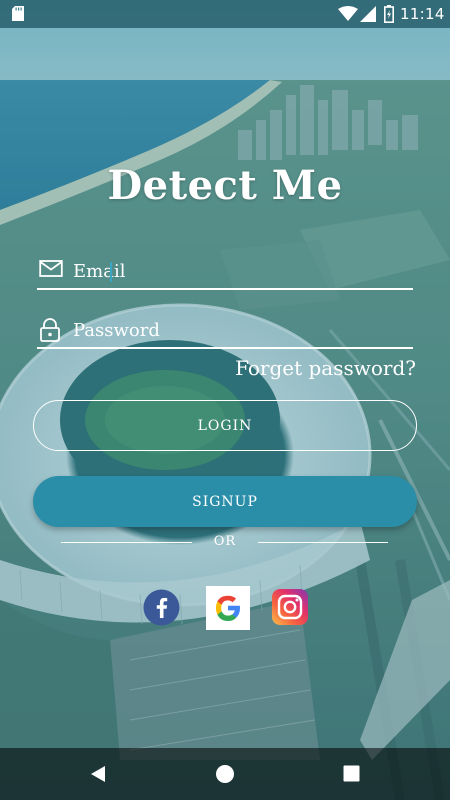  What do you see at coordinates (225, 14) in the screenshot?
I see `status-bar: 11:14` at bounding box center [225, 14].